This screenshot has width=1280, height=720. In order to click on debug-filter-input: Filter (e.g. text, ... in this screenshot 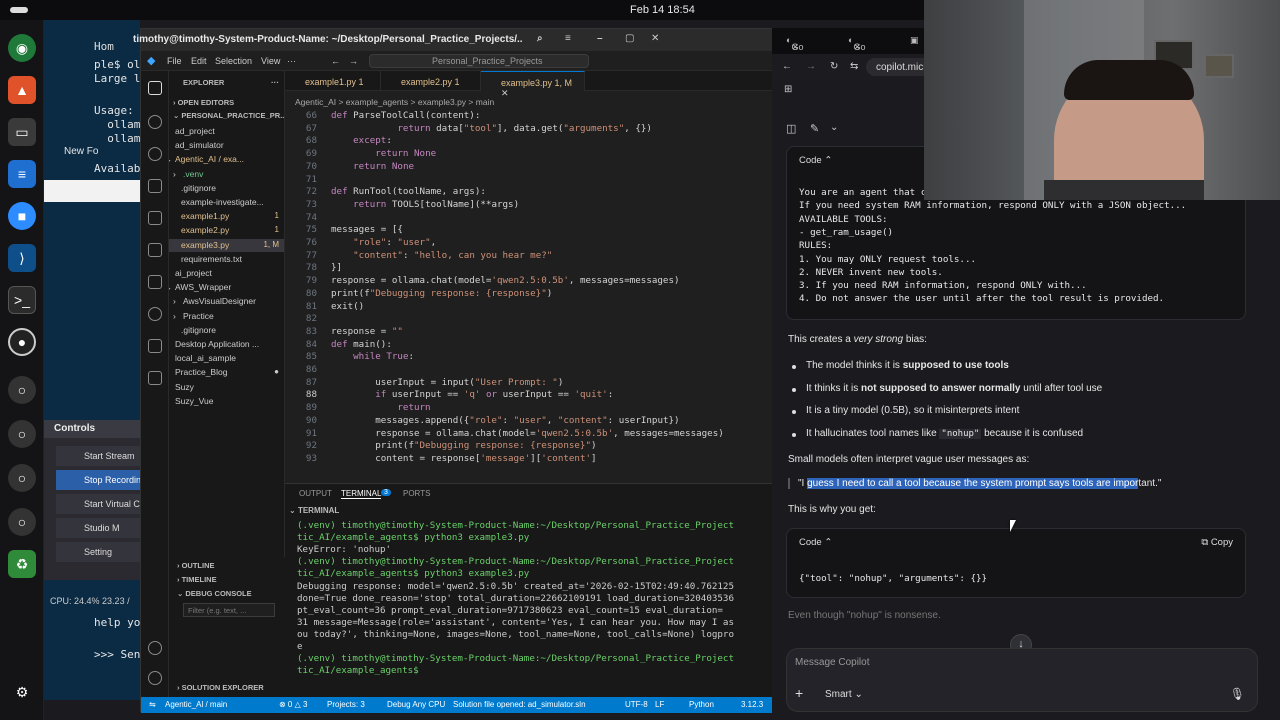, I will do `click(229, 610)`.